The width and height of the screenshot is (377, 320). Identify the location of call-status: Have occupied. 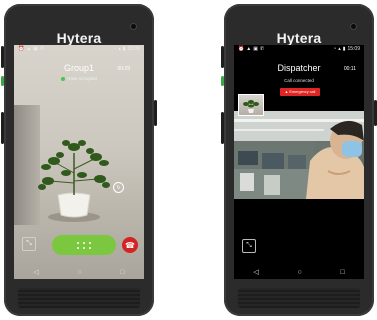
(79, 78).